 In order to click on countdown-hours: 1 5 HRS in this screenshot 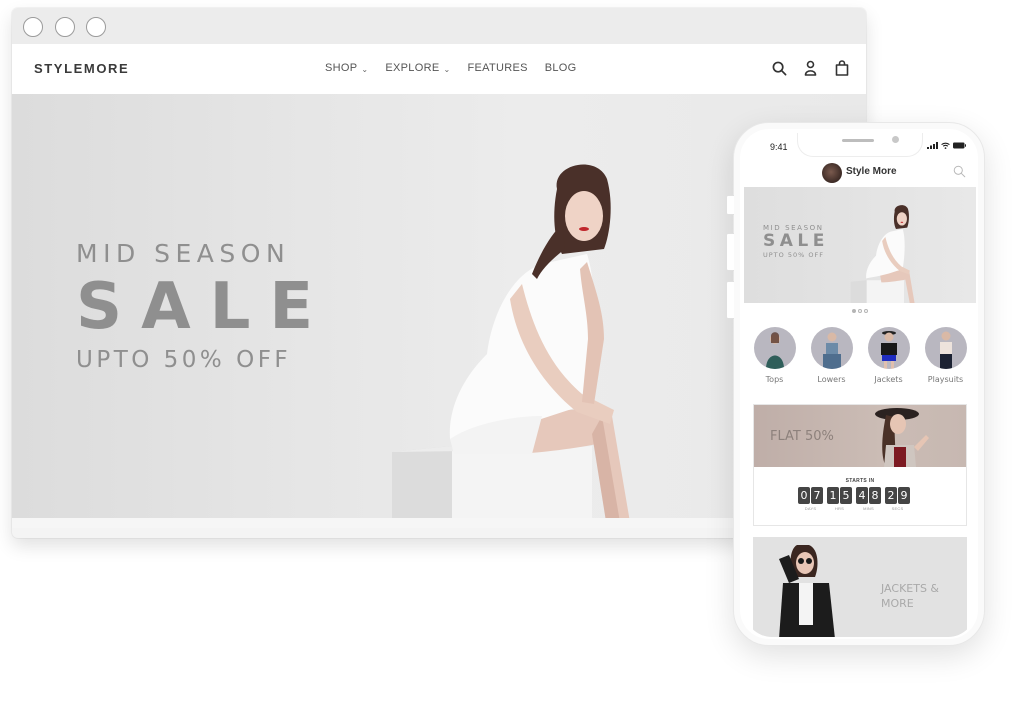, I will do `click(839, 499)`.